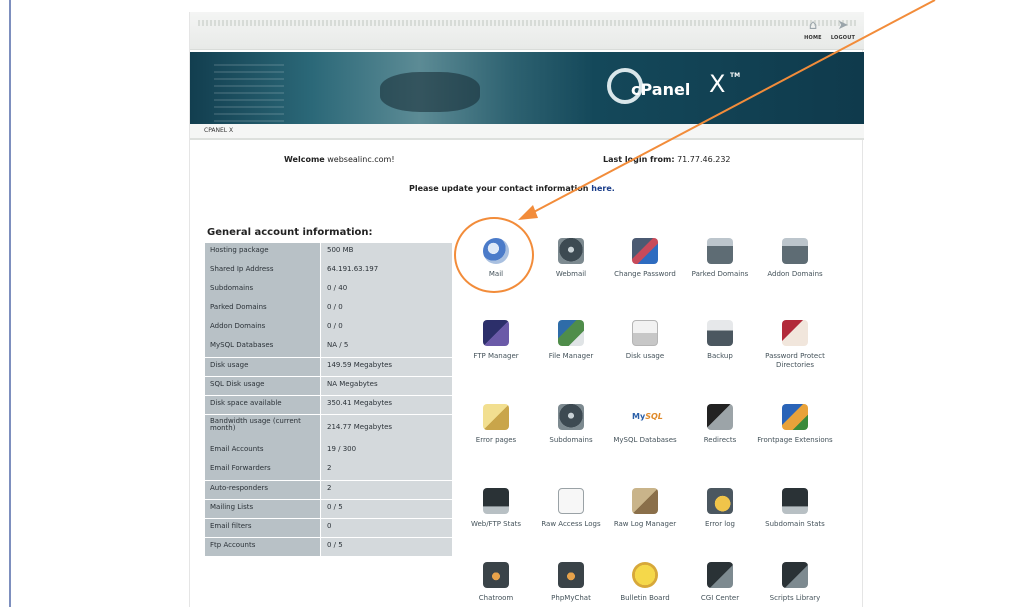 The height and width of the screenshot is (607, 1018). I want to click on info-row: Email filters 0, so click(328, 528).